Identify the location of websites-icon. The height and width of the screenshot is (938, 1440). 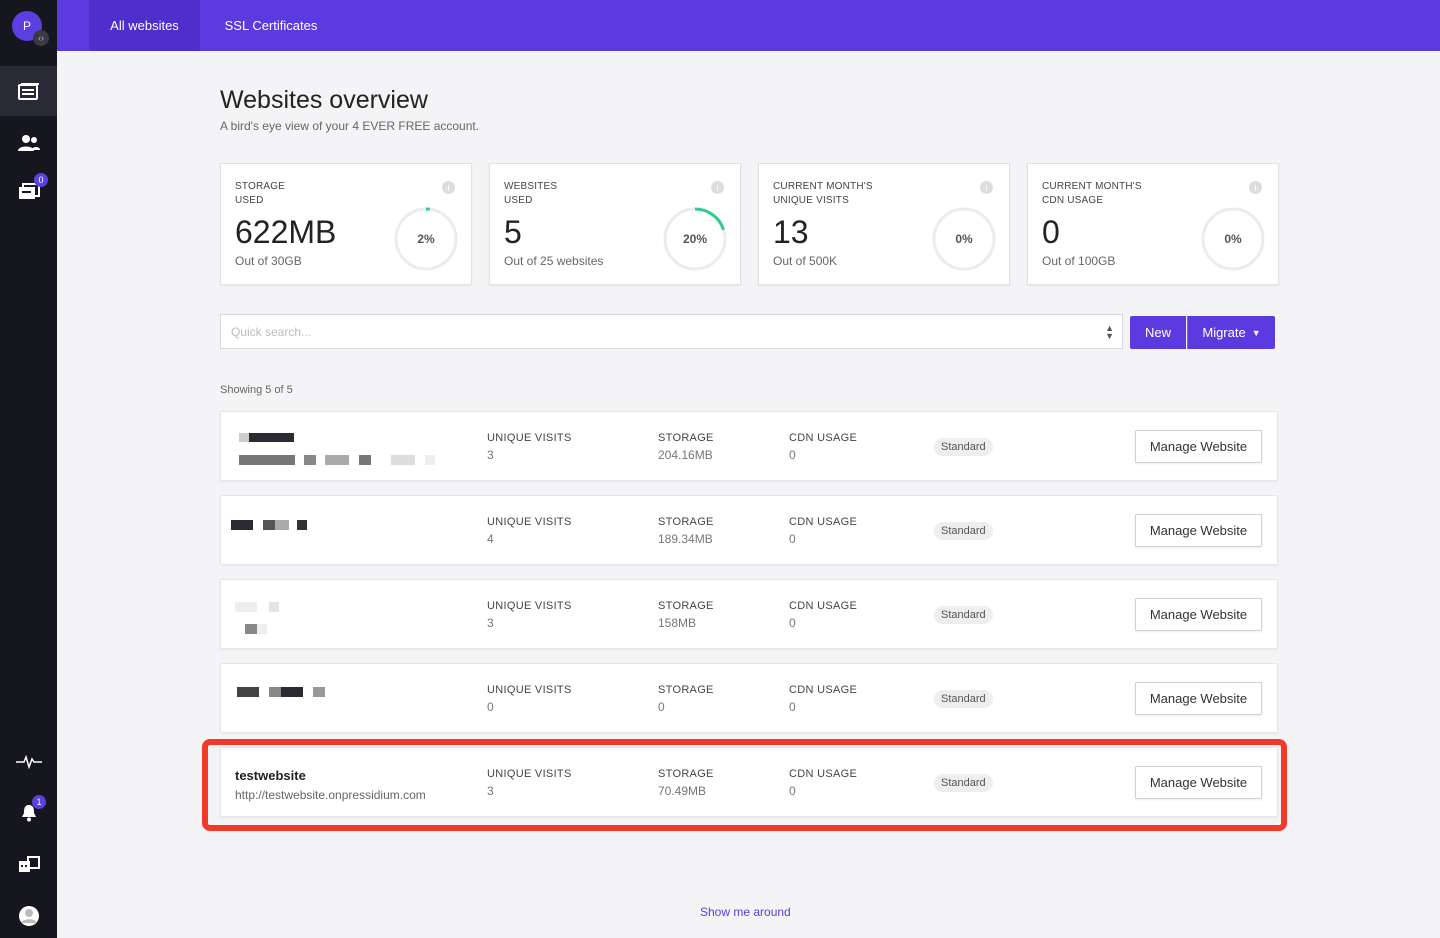
(28, 91).